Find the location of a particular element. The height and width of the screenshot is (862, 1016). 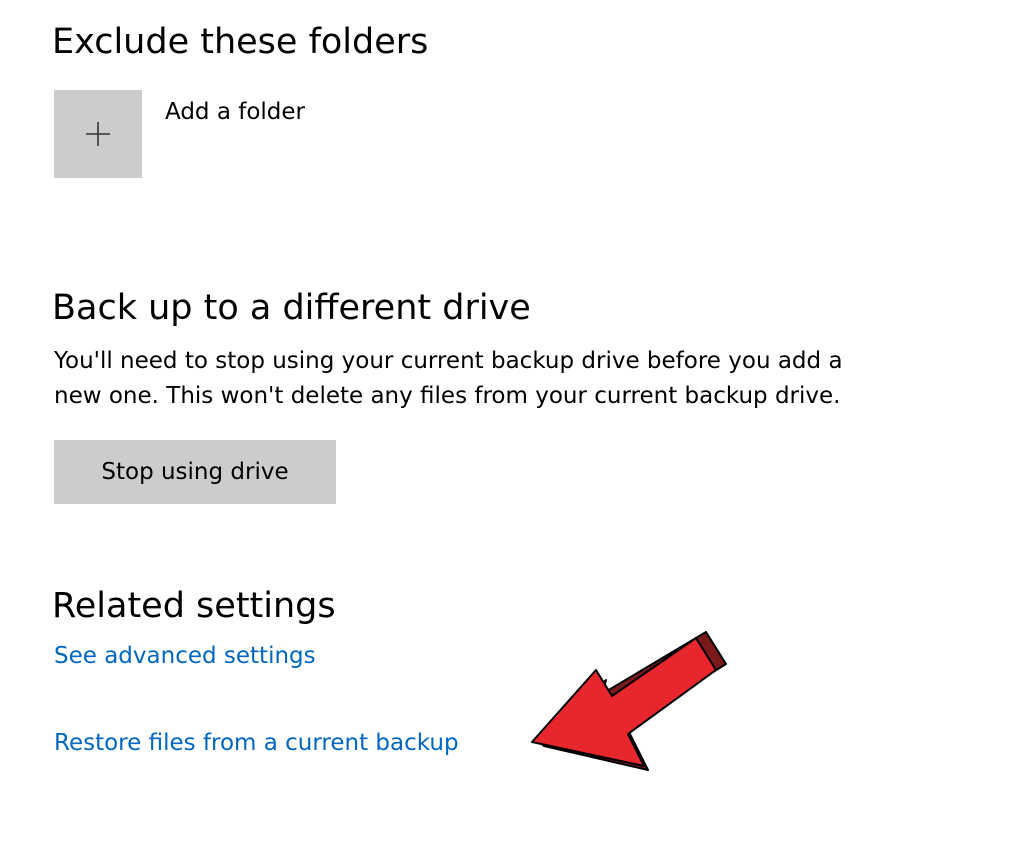

arrow-face is located at coordinates (624, 702).